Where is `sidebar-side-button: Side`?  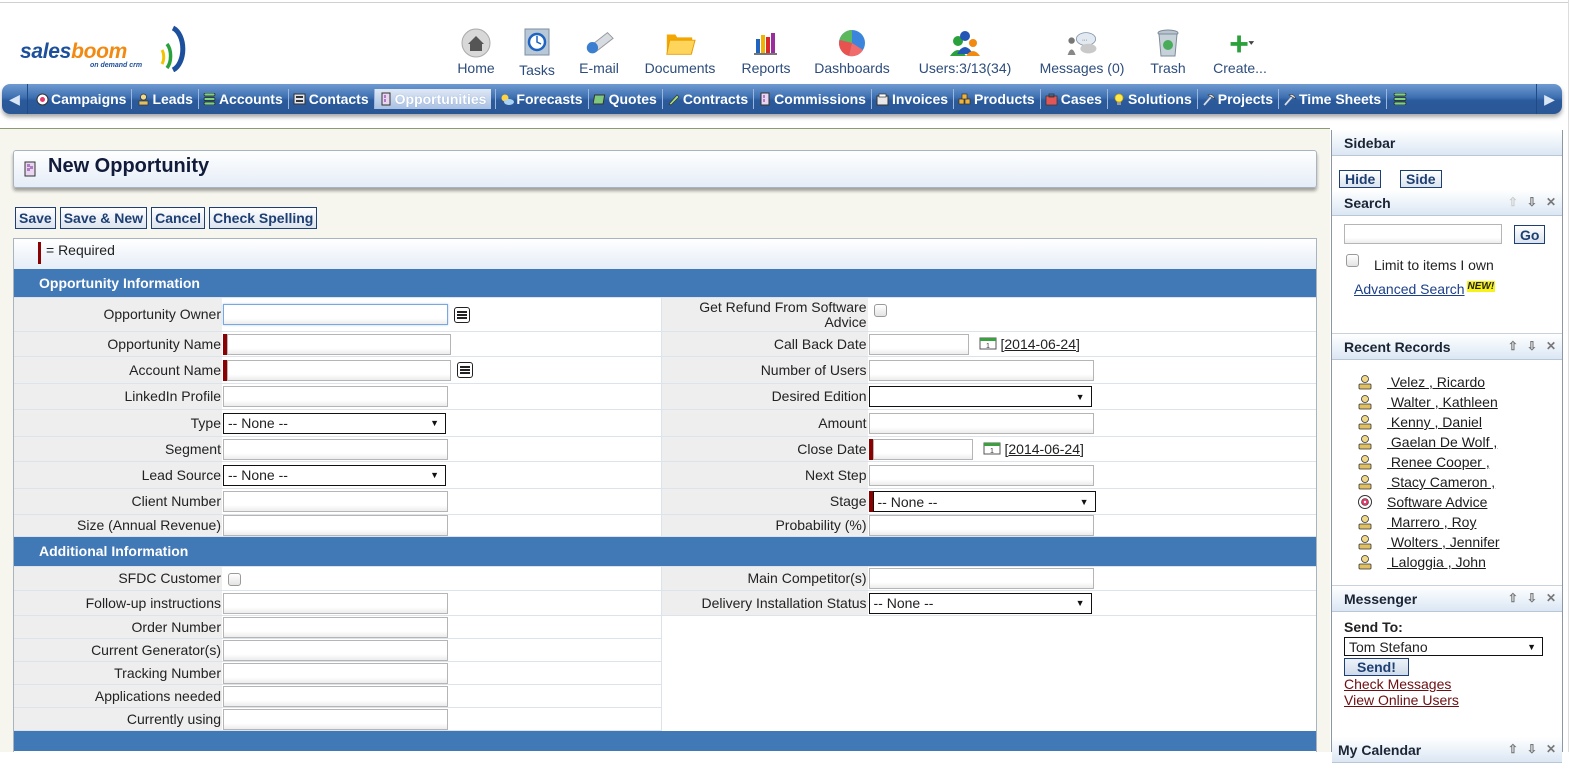 sidebar-side-button: Side is located at coordinates (1421, 179).